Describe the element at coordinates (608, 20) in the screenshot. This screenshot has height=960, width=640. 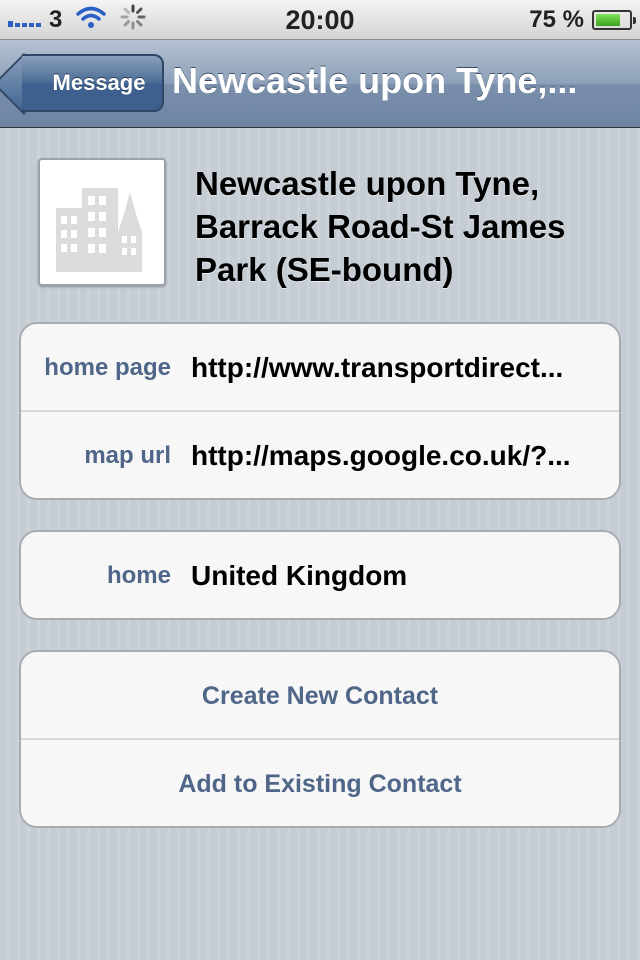
I see `battery-level` at that location.